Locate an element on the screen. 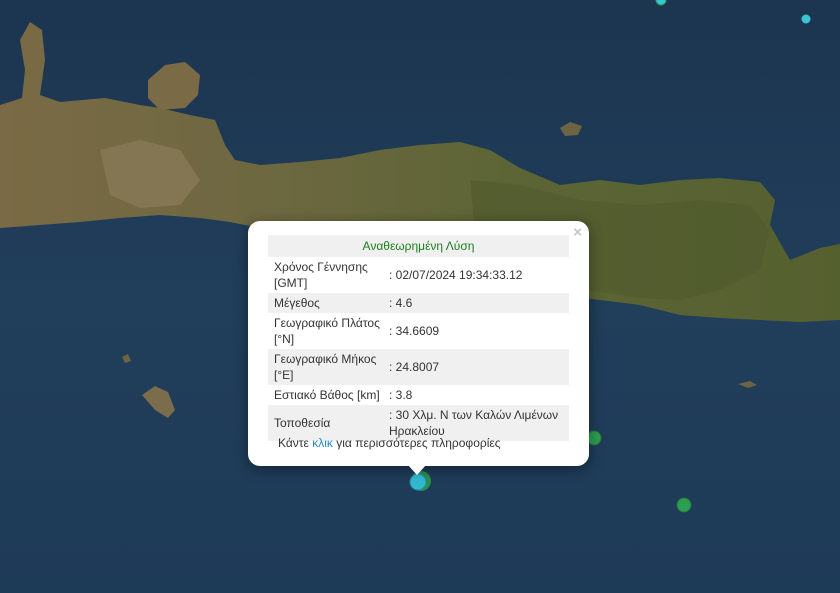  info-row-depth: Εστιακό Βάθος [km] : 3.8 is located at coordinates (418, 395).